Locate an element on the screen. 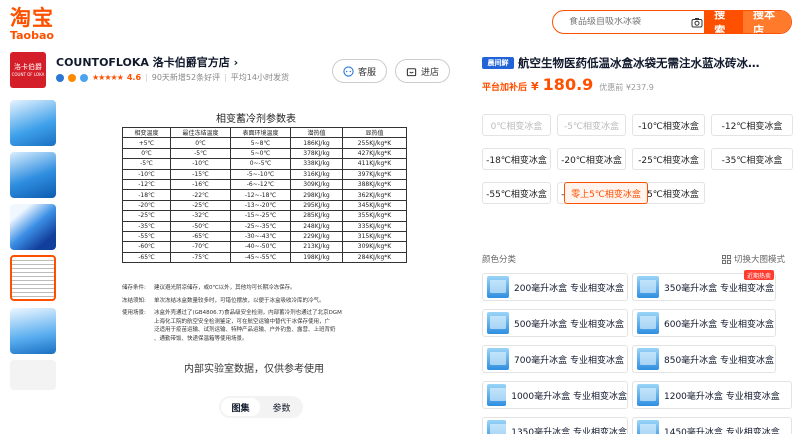 This screenshot has width=800, height=434. lab-note: 内部实验室数据，仅供参考使用 is located at coordinates (254, 369).